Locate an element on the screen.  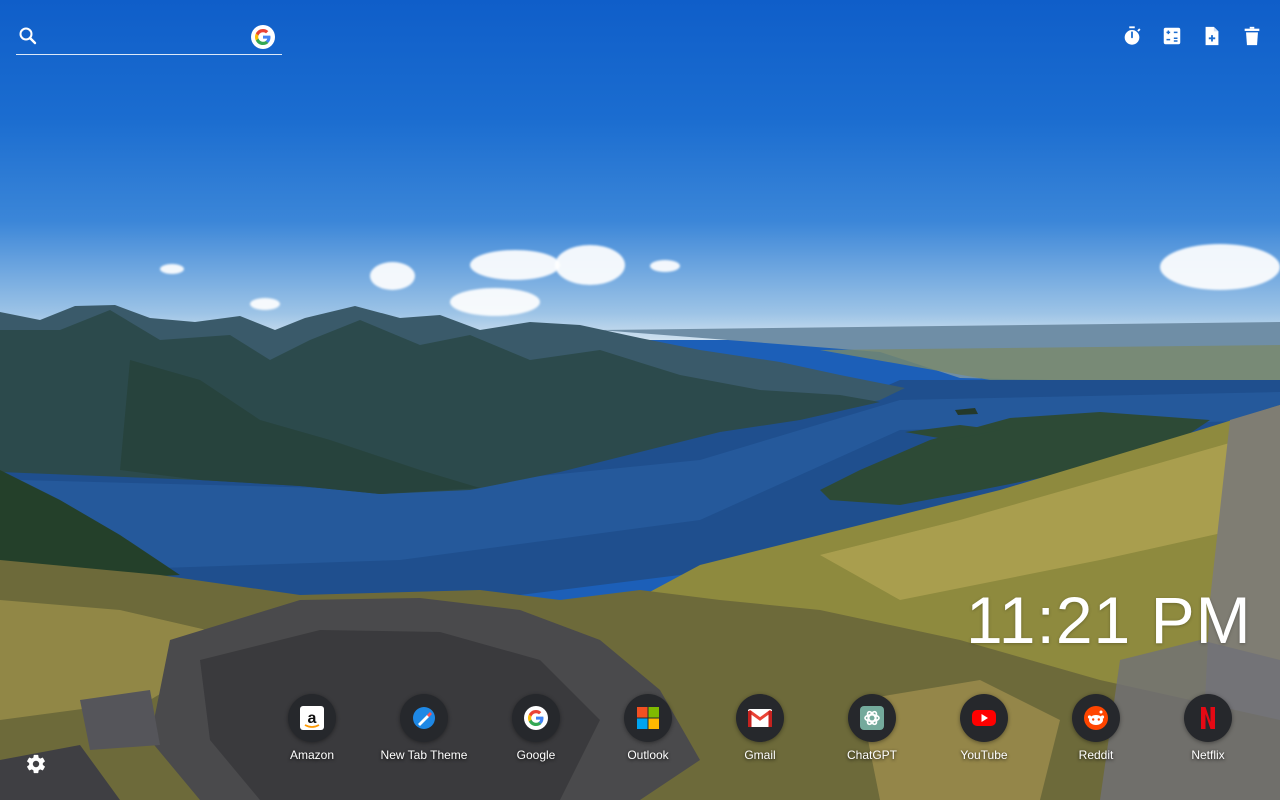
shortcut-amazon: a Amazon is located at coordinates (312, 728).